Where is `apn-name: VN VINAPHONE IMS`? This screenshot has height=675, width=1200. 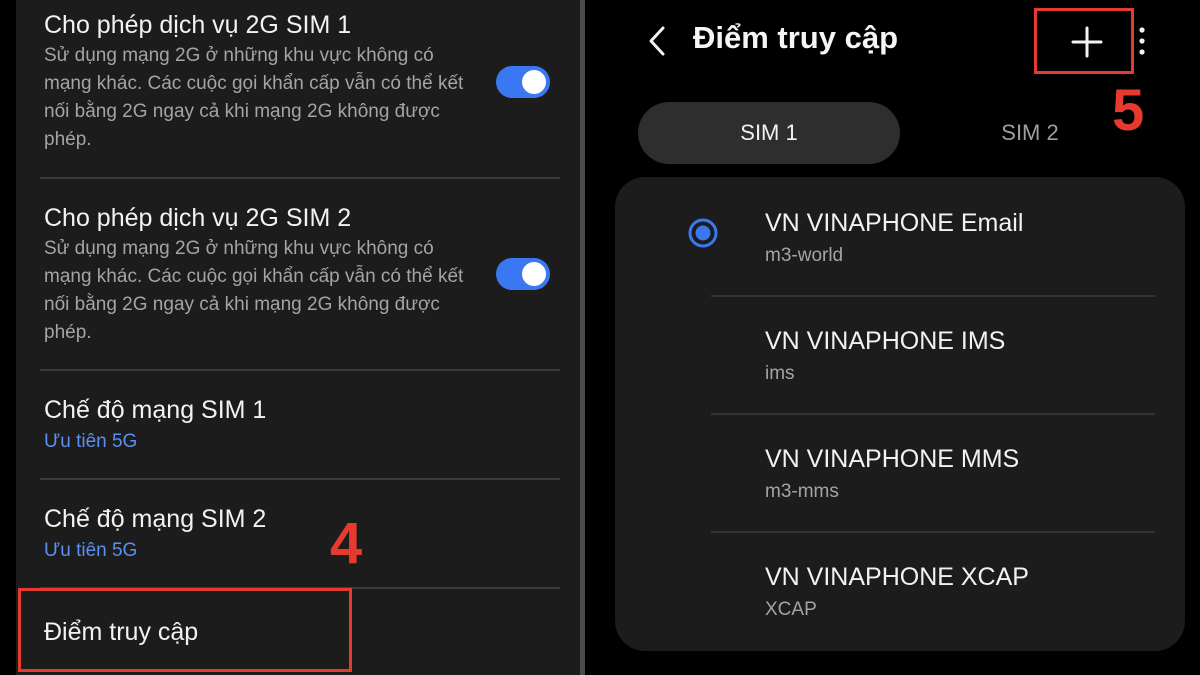
apn-name: VN VINAPHONE IMS is located at coordinates (885, 341).